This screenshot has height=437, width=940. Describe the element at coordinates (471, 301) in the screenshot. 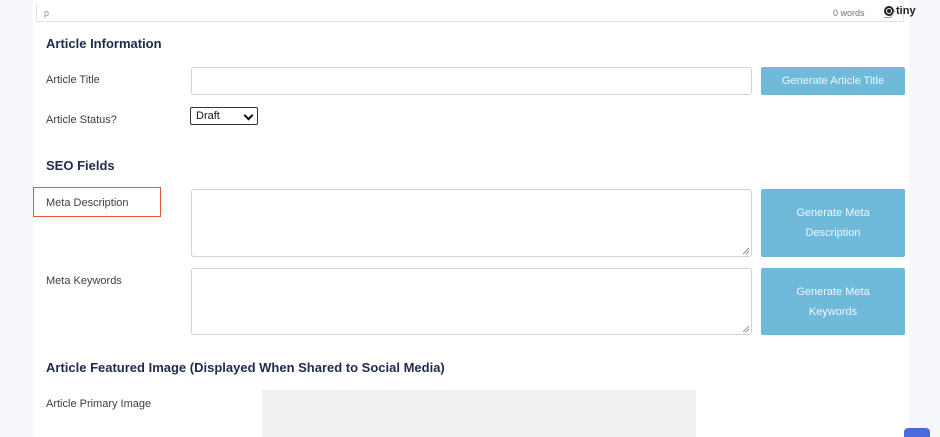

I see `meta-keywords-textarea` at that location.